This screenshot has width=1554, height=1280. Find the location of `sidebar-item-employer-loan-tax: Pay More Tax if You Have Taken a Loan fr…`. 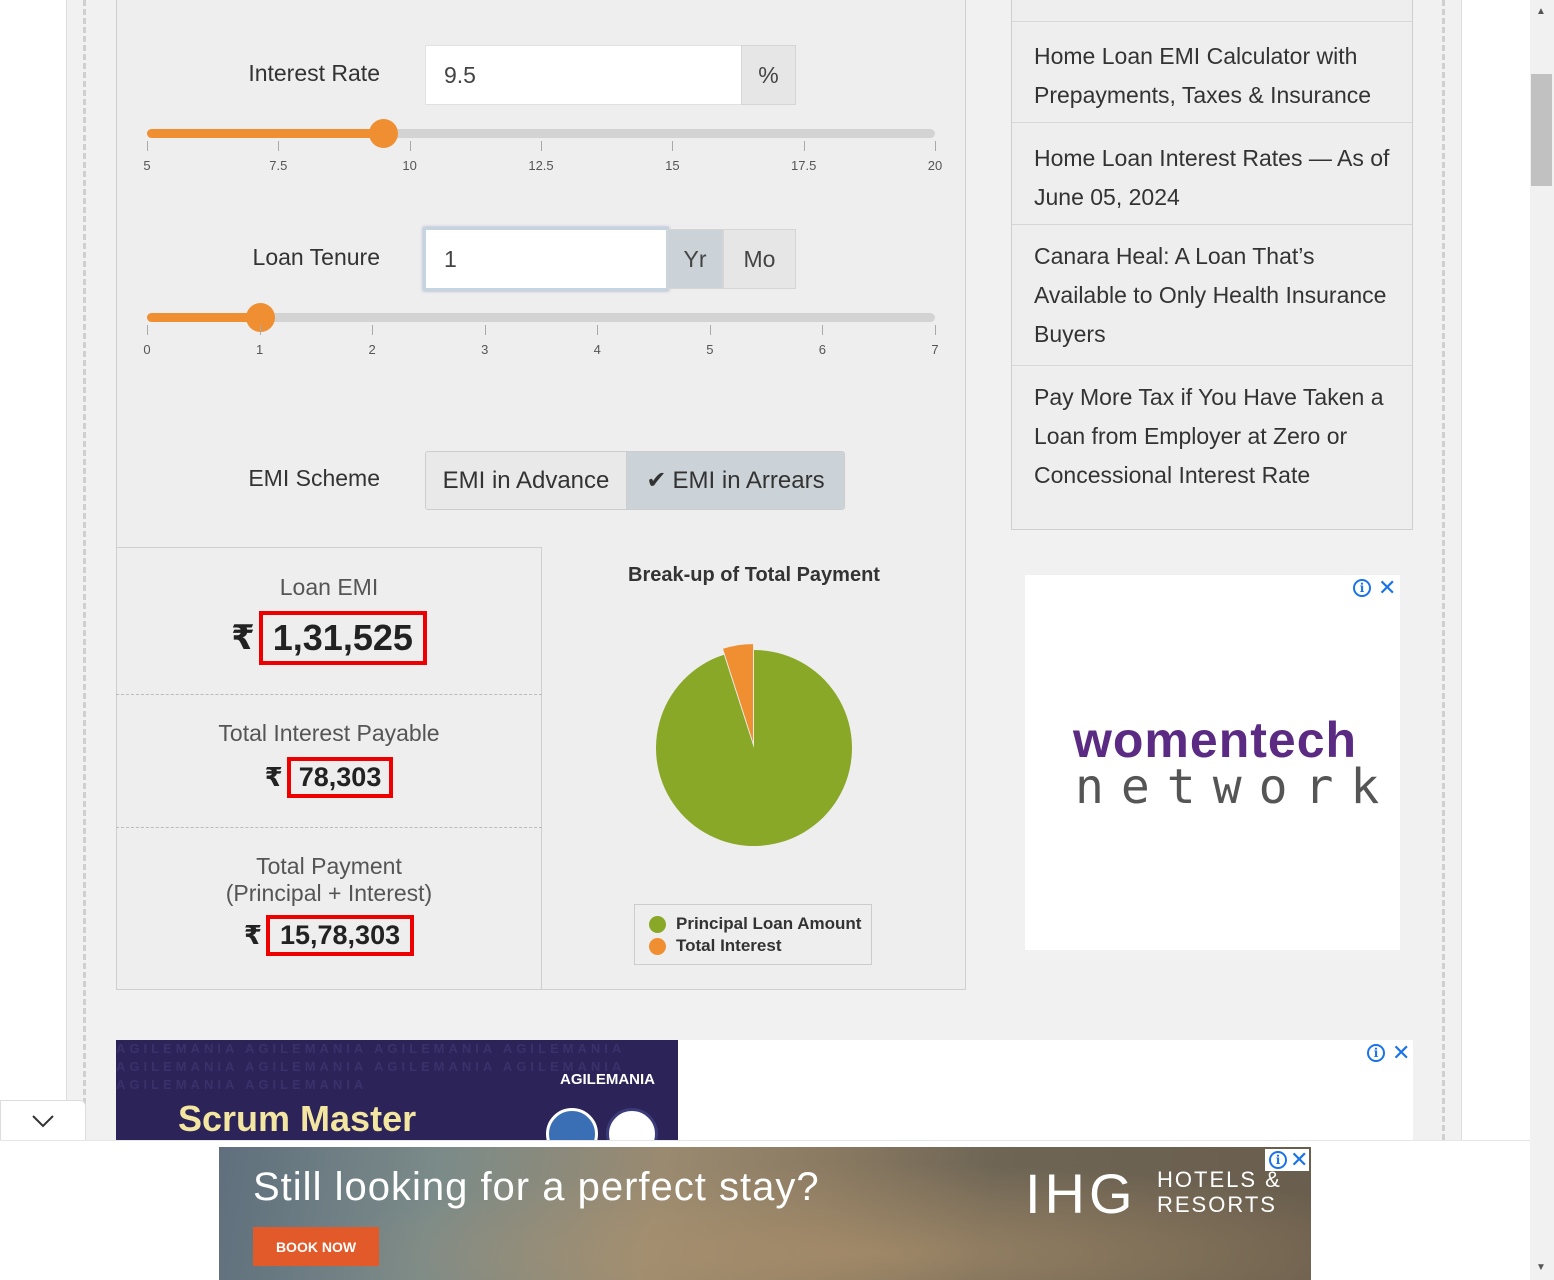

sidebar-item-employer-loan-tax: Pay More Tax if You Have Taken a Loan fr… is located at coordinates (1212, 447).